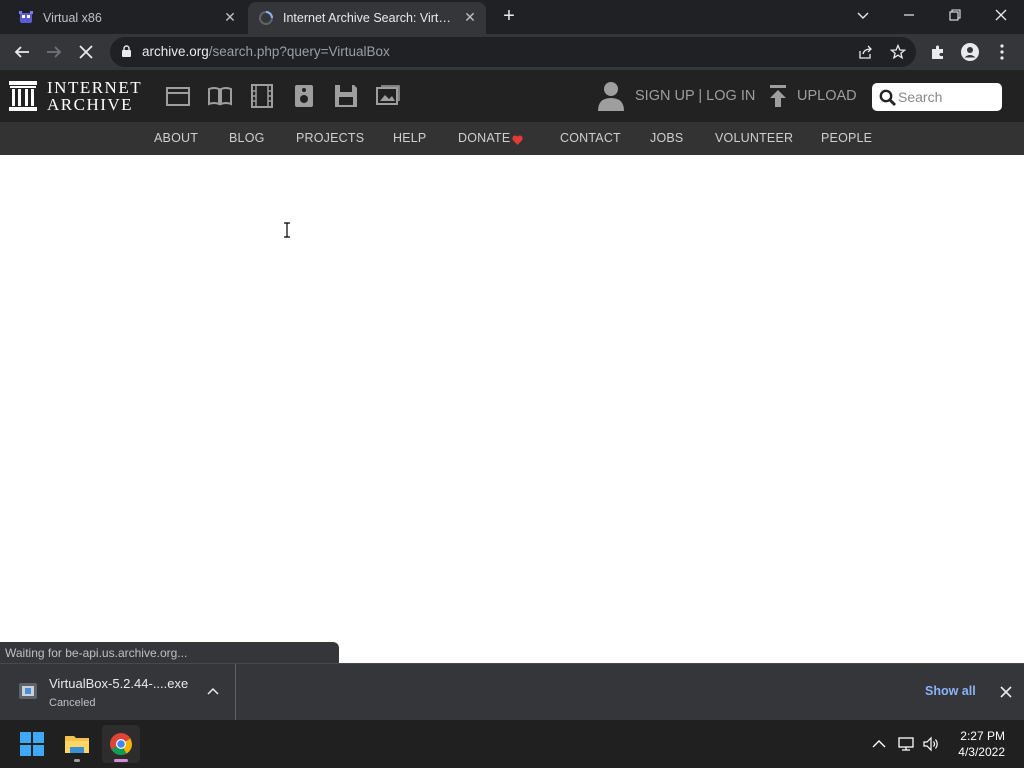 This screenshot has width=1024, height=768. I want to click on folder-icon, so click(77, 744).